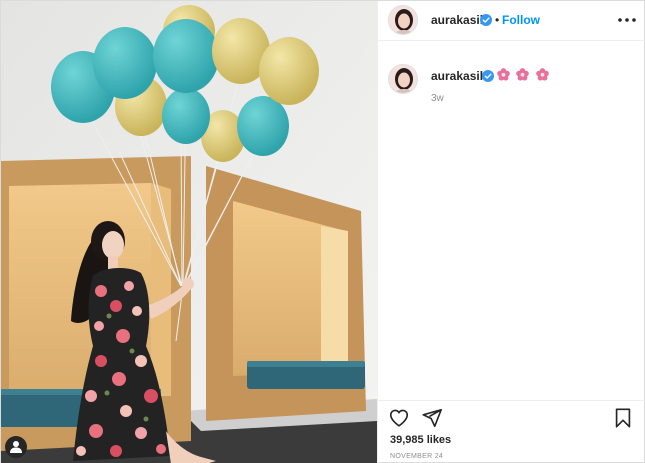  I want to click on caption-username: aurakasih, so click(459, 76).